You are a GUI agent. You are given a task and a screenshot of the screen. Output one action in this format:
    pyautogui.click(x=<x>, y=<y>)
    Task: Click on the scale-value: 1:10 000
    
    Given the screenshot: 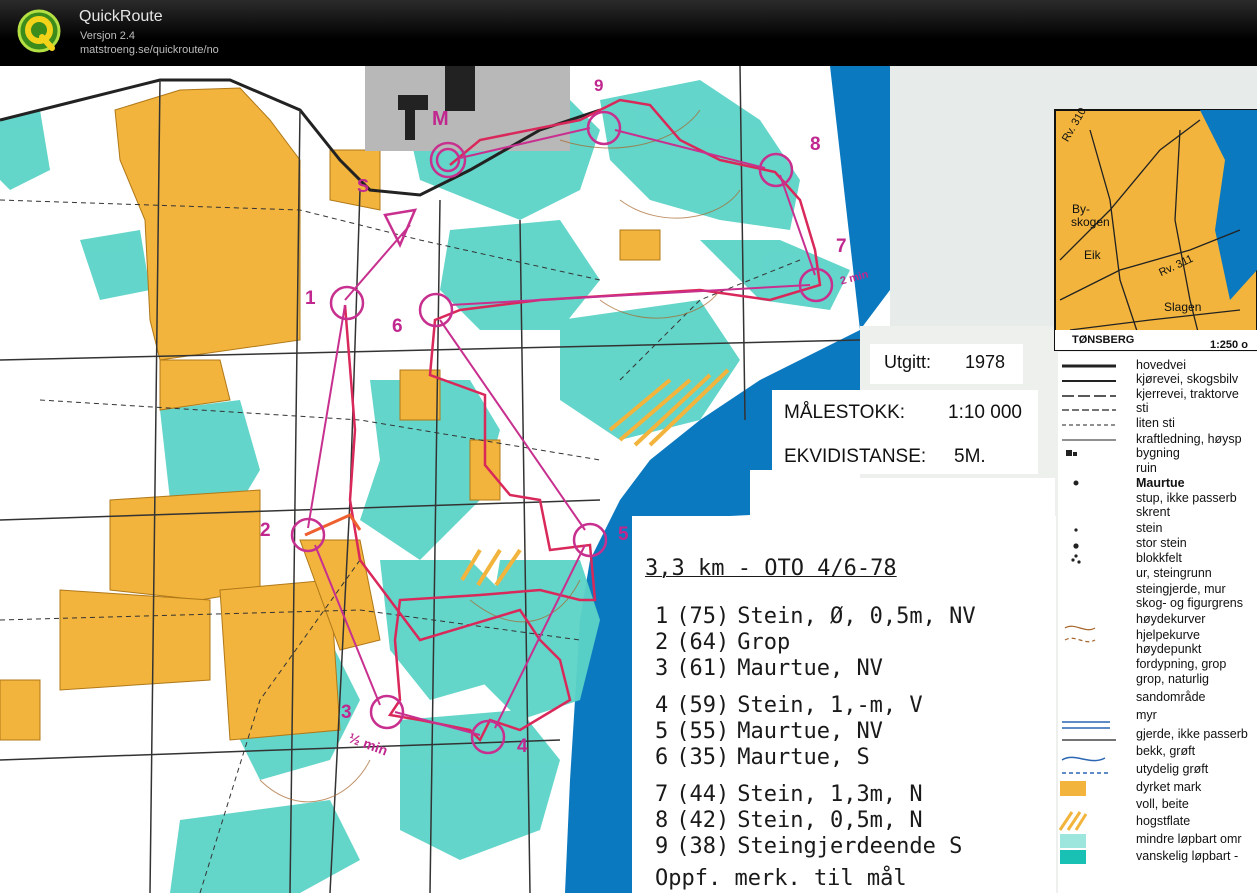 What is the action you would take?
    pyautogui.click(x=985, y=412)
    